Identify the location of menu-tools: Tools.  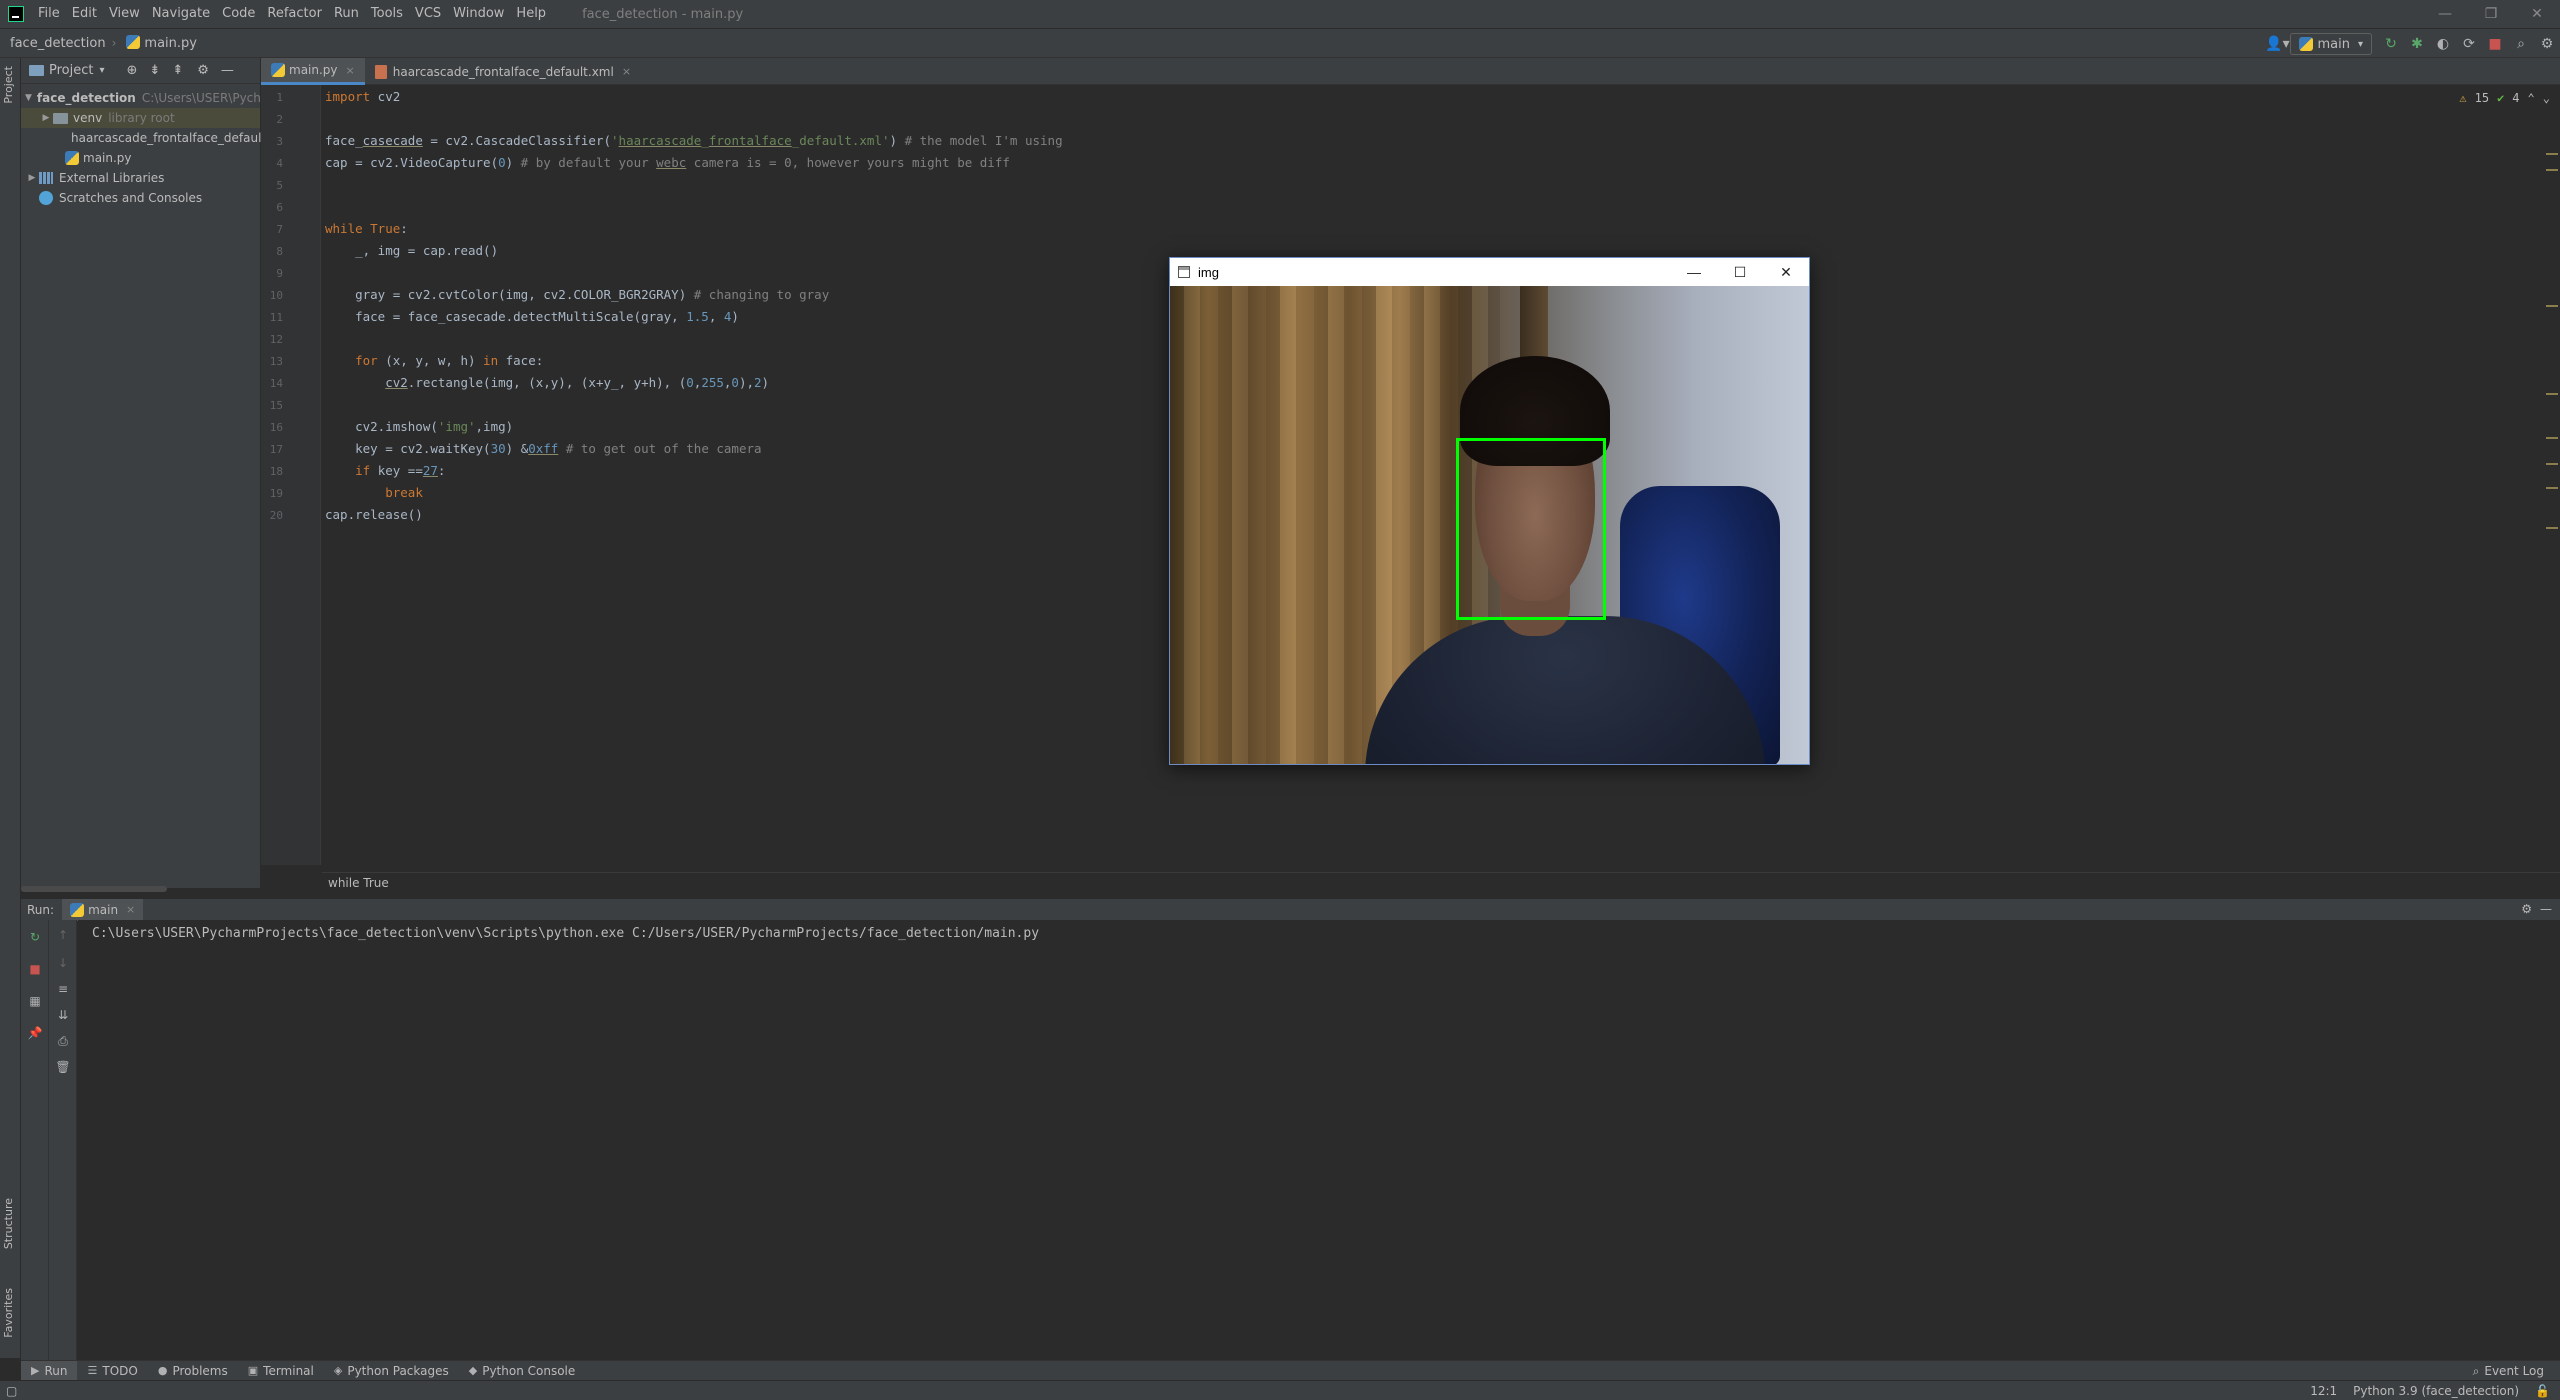
(387, 14).